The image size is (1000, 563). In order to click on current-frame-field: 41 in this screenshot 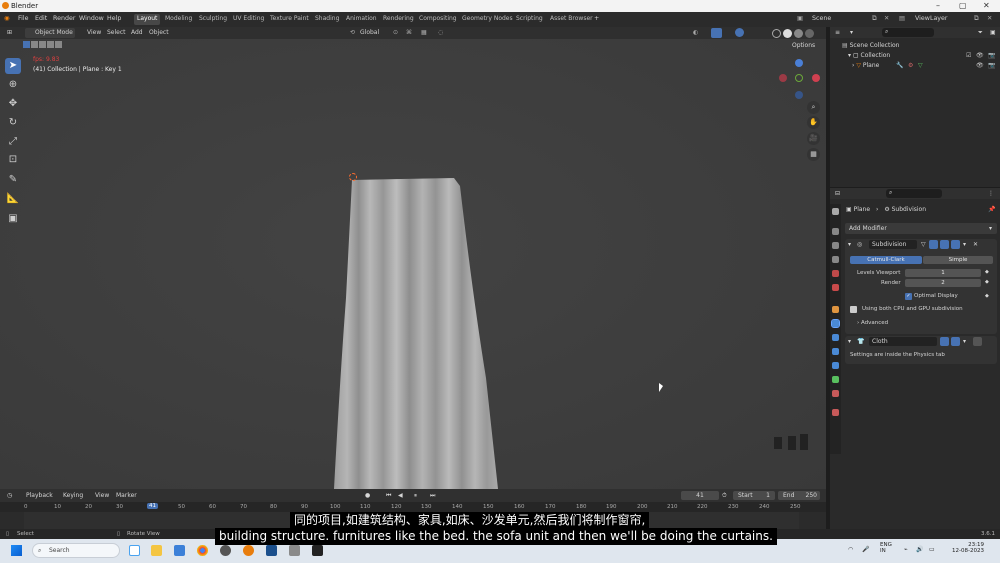, I will do `click(700, 495)`.